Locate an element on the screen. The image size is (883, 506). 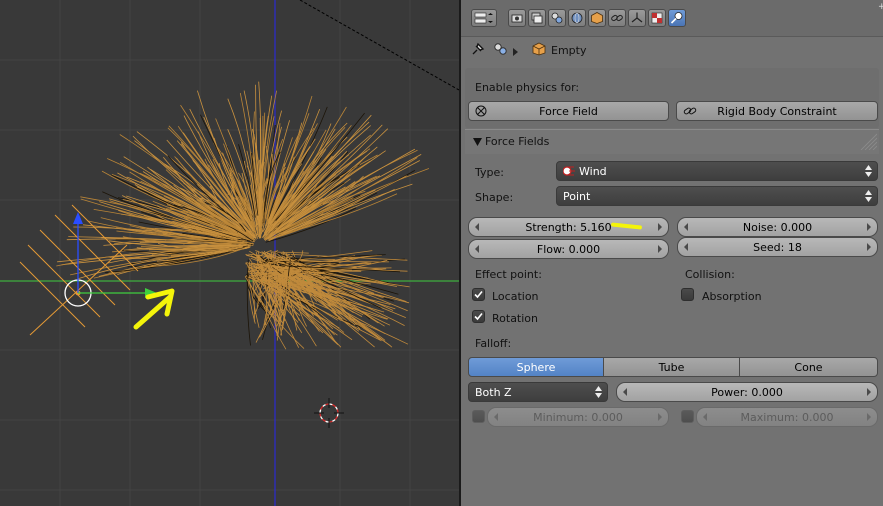
power-field: Power: 0.000 is located at coordinates (747, 392).